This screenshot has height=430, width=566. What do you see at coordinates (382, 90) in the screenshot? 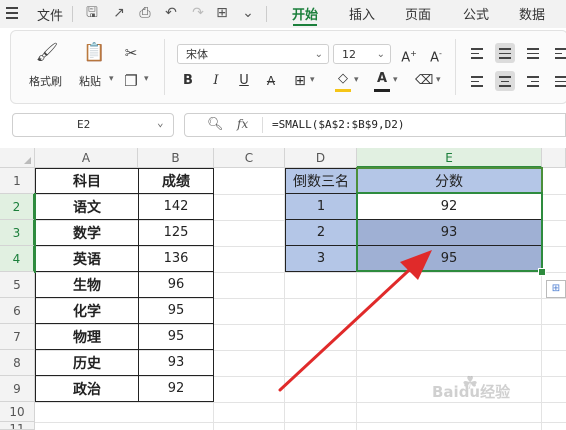
I see `font-color-swatch` at bounding box center [382, 90].